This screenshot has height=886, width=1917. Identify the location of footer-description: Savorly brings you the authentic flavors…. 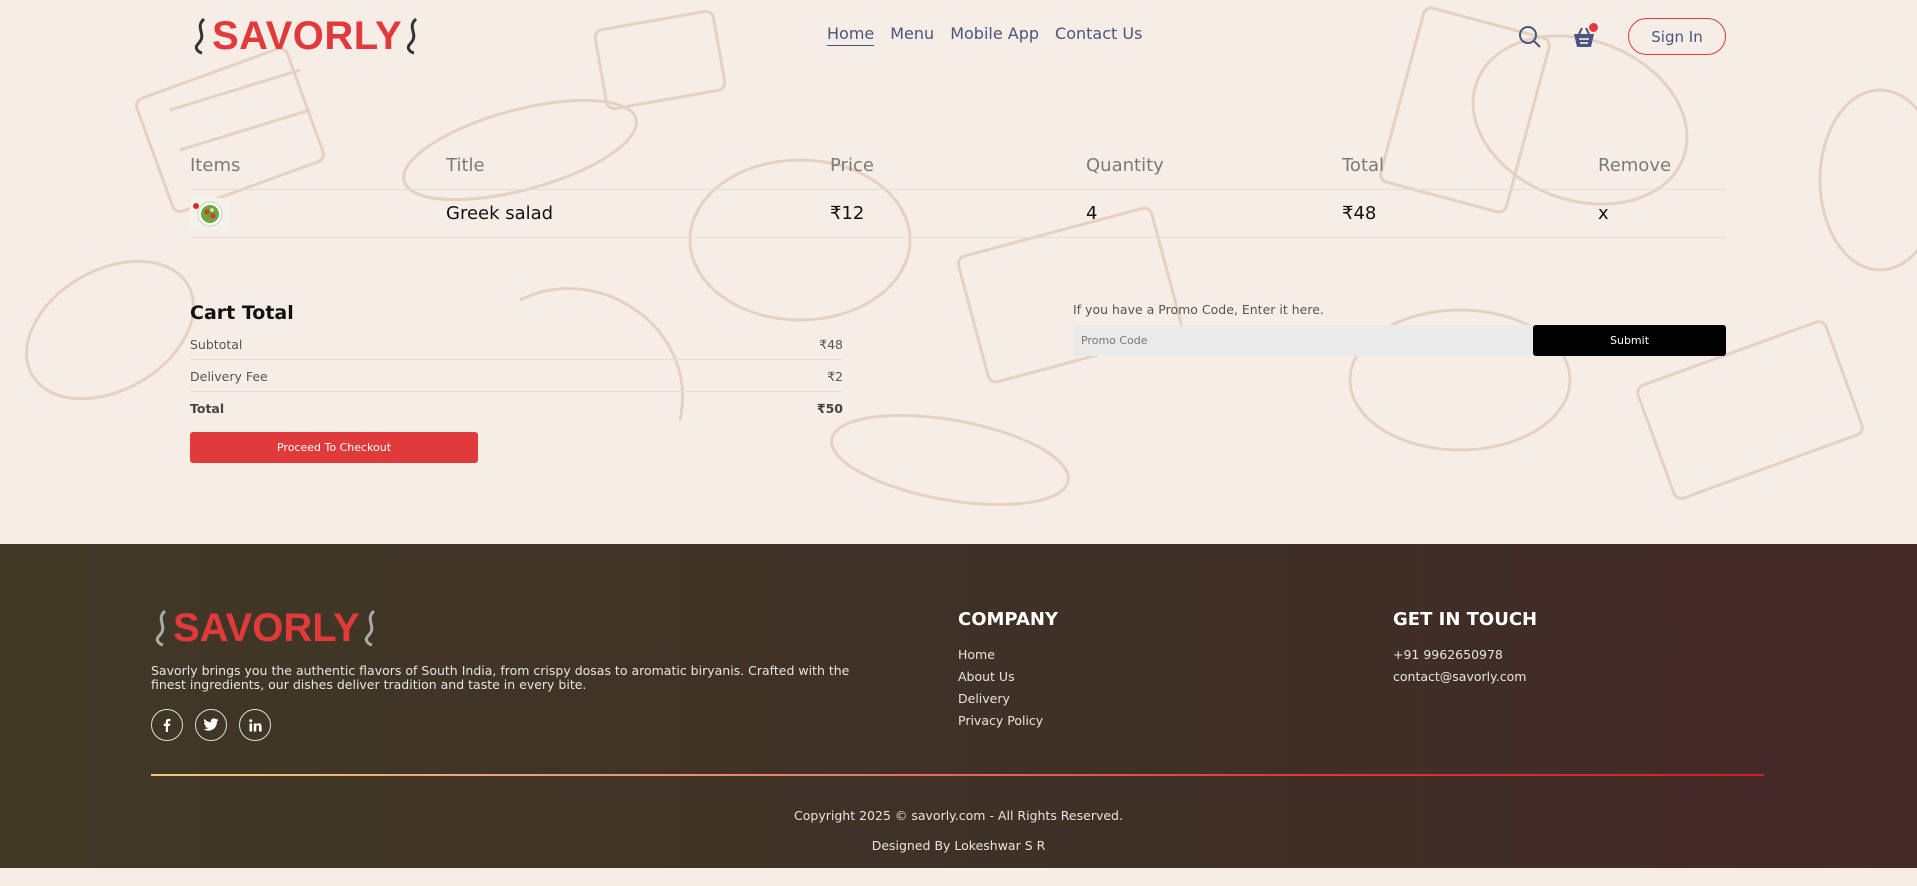
(500, 677).